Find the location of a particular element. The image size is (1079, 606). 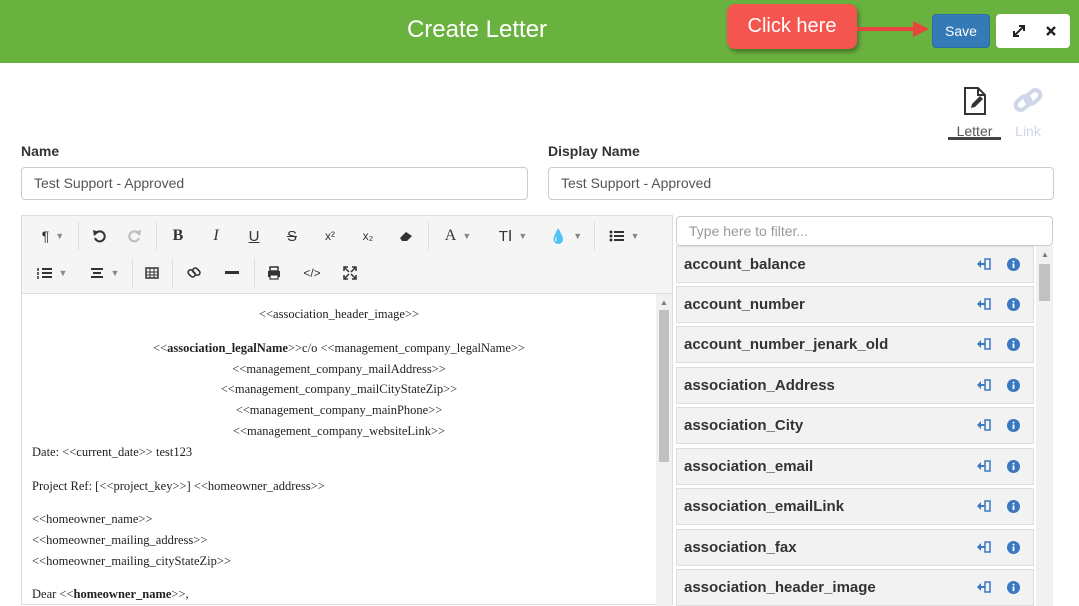

tab-letter: Letter is located at coordinates (974, 113).